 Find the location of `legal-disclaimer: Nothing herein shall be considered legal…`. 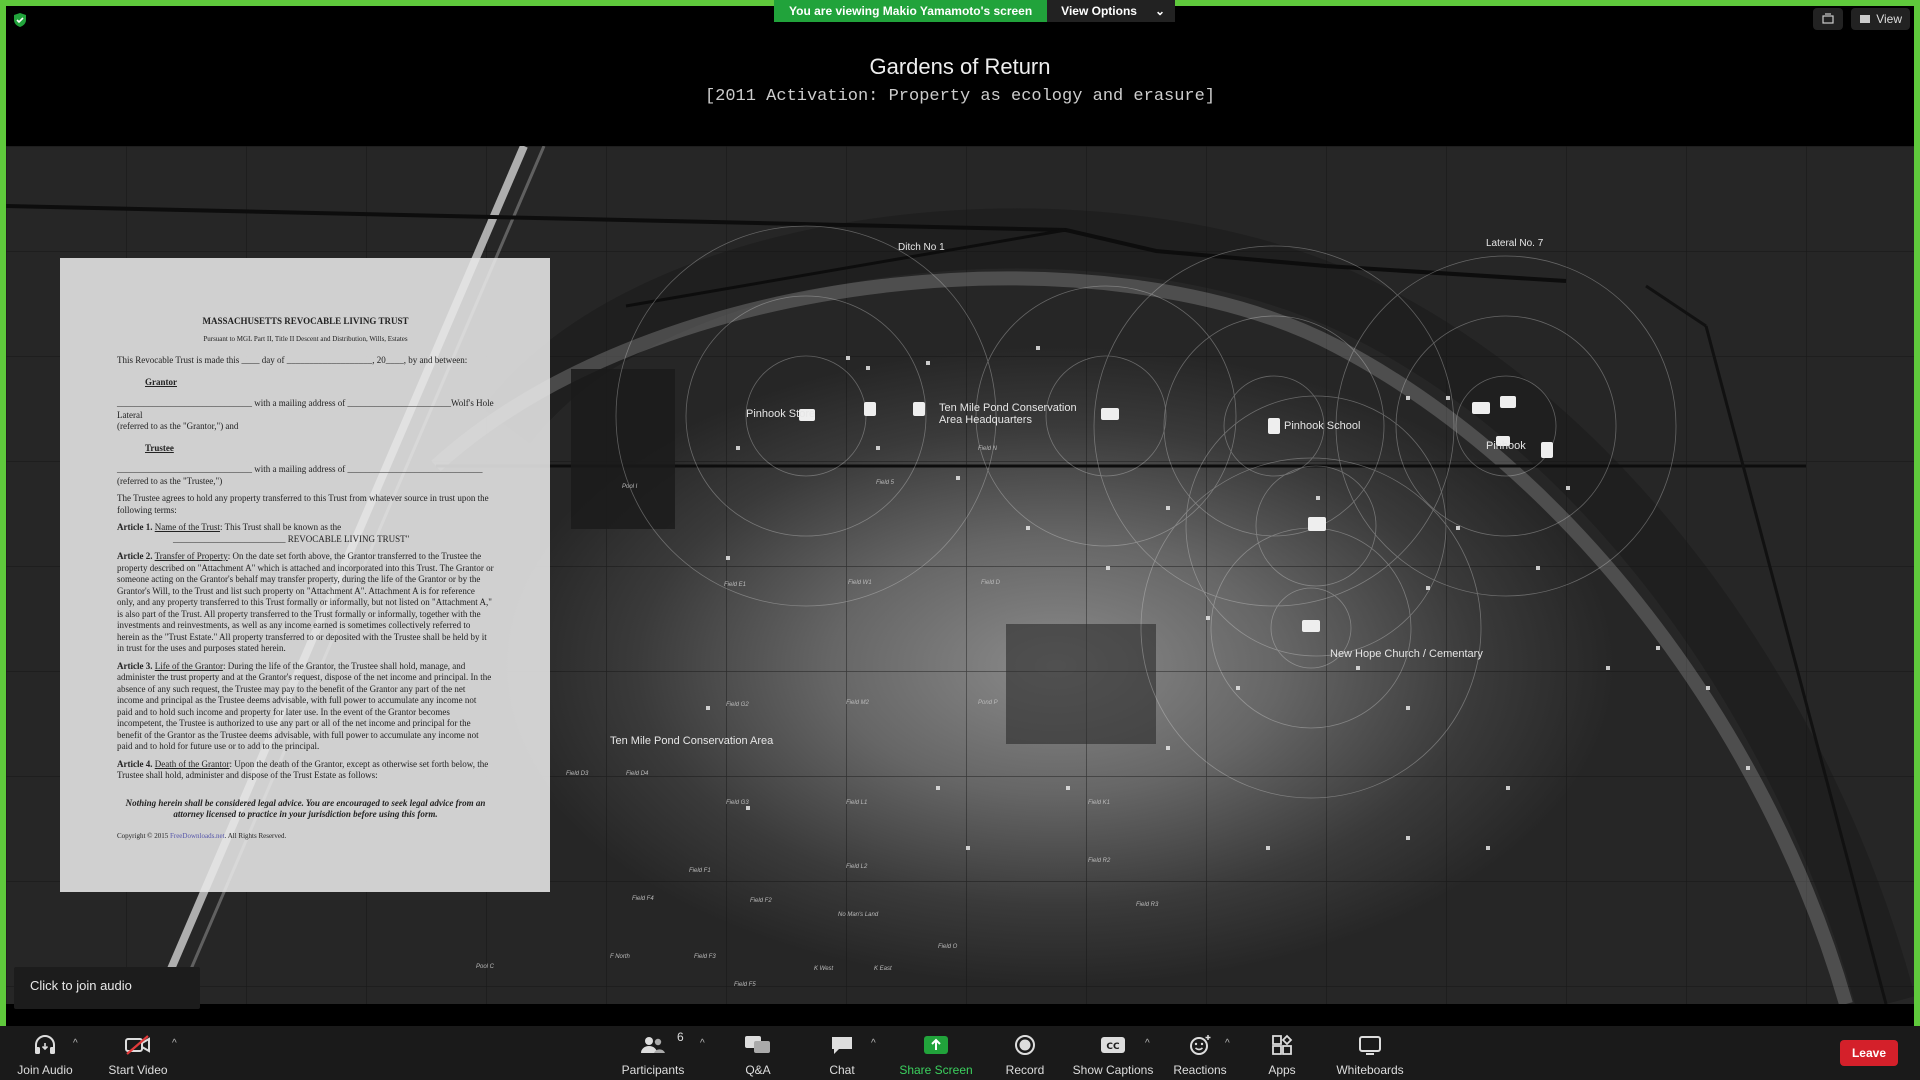

legal-disclaimer: Nothing herein shall be considered legal… is located at coordinates (305, 808).